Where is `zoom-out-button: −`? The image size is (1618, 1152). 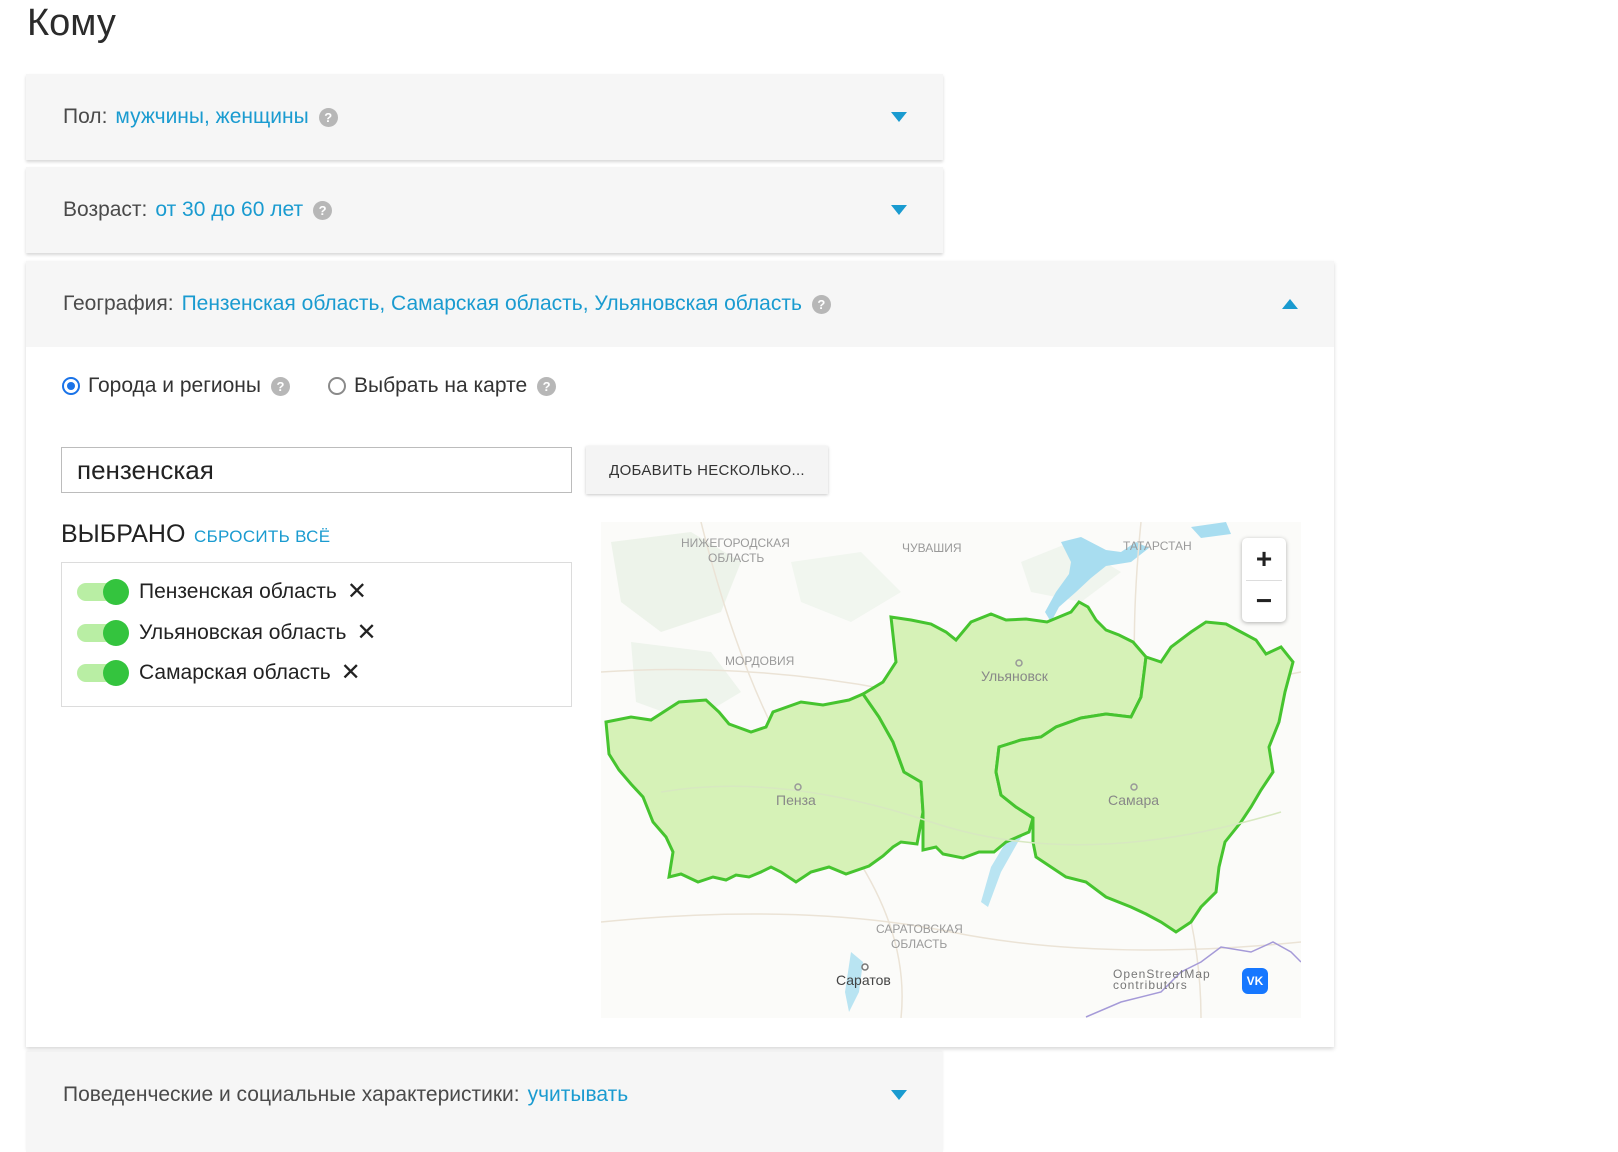 zoom-out-button: − is located at coordinates (1264, 601).